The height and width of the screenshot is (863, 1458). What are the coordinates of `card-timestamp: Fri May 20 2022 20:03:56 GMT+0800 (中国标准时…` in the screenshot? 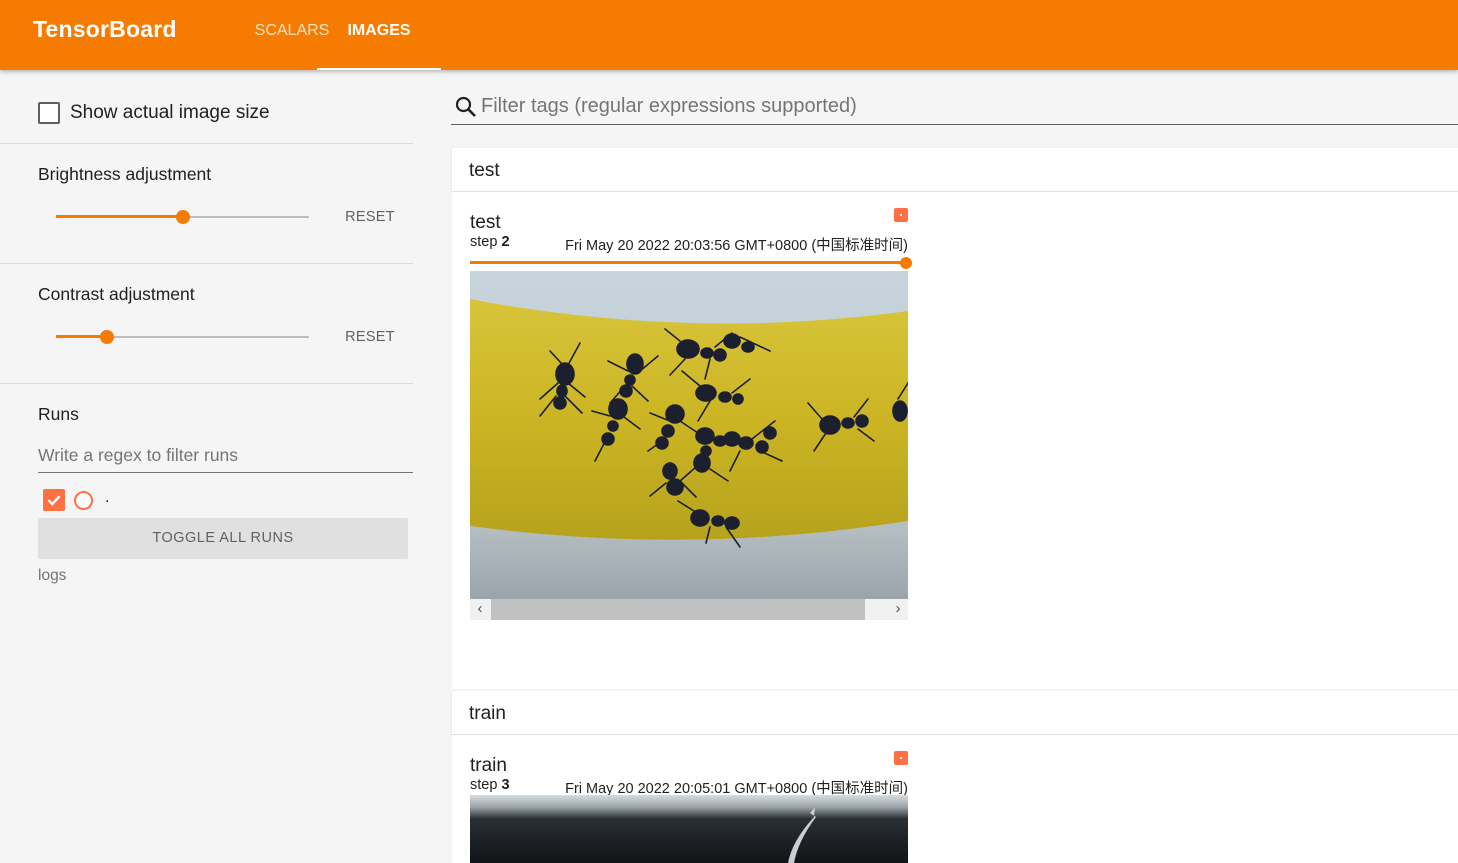 It's located at (736, 246).